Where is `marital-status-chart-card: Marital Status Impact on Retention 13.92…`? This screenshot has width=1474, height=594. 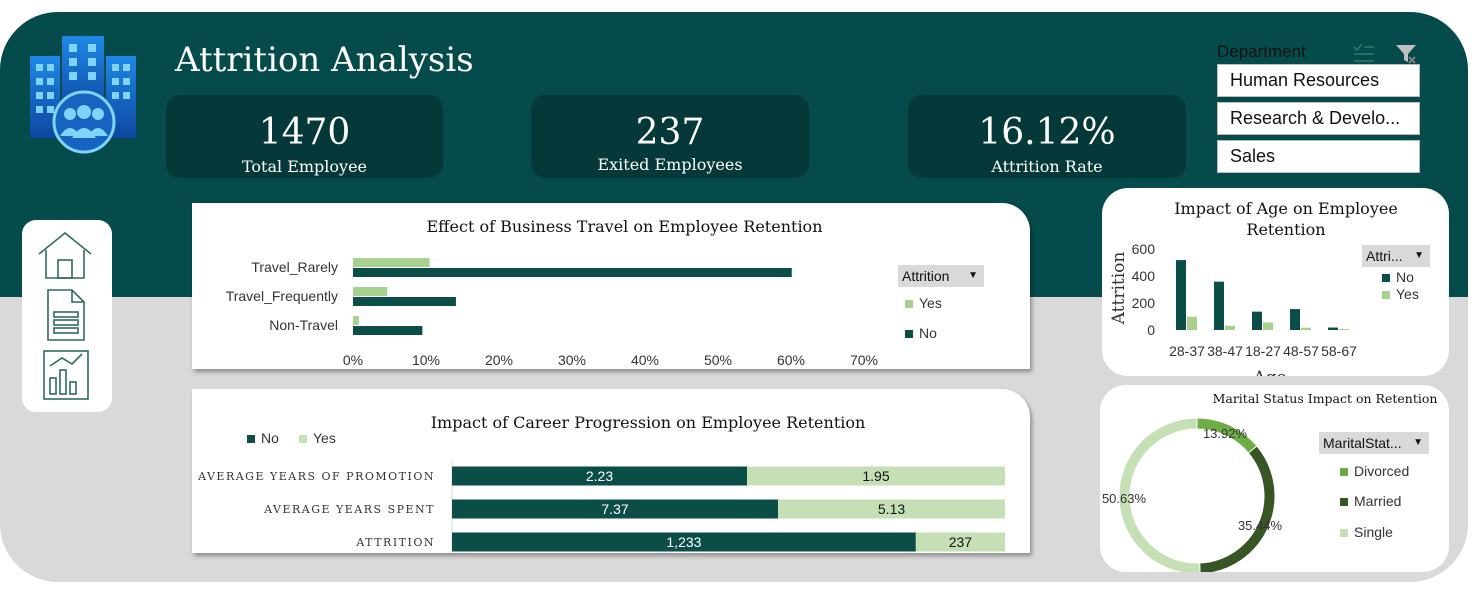 marital-status-chart-card: Marital Status Impact on Retention 13.92… is located at coordinates (1274, 478).